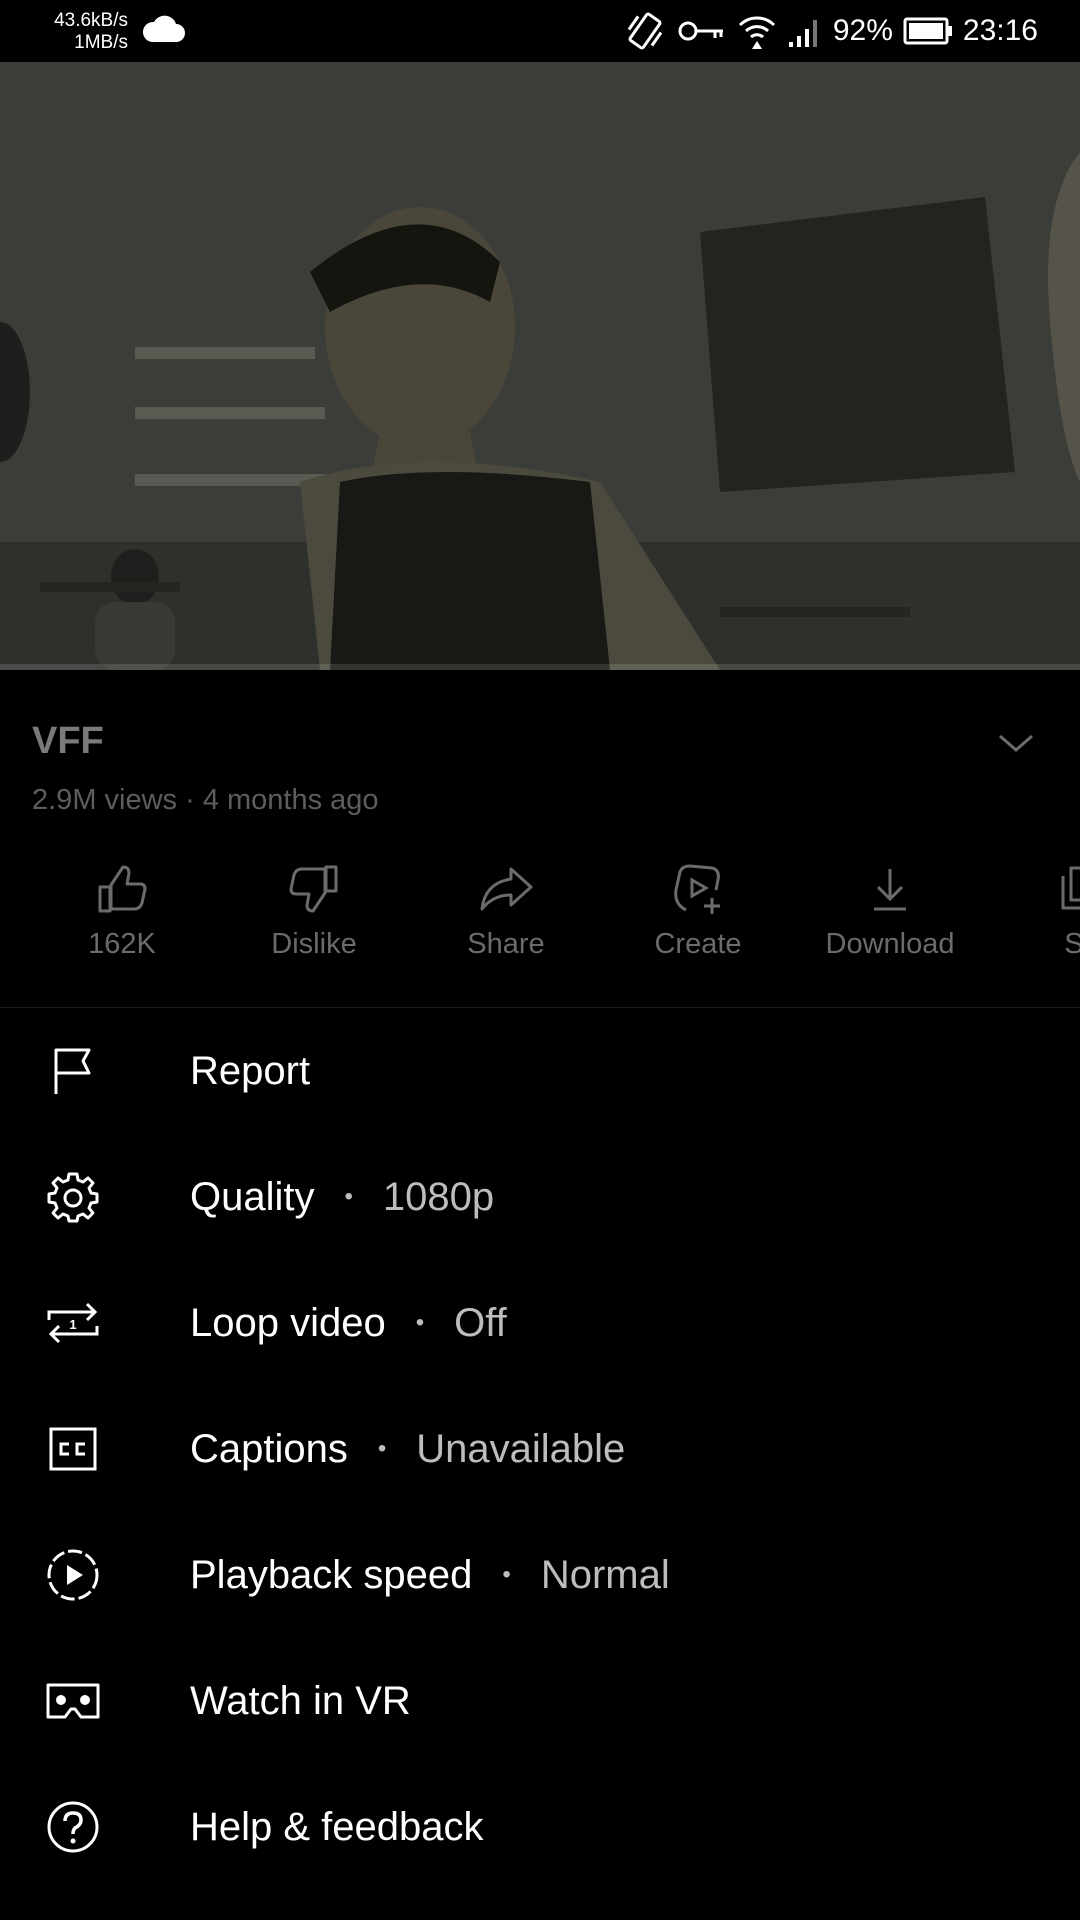 Image resolution: width=1080 pixels, height=1920 pixels. Describe the element at coordinates (122, 889) in the screenshot. I see `thumbs-up-icon` at that location.